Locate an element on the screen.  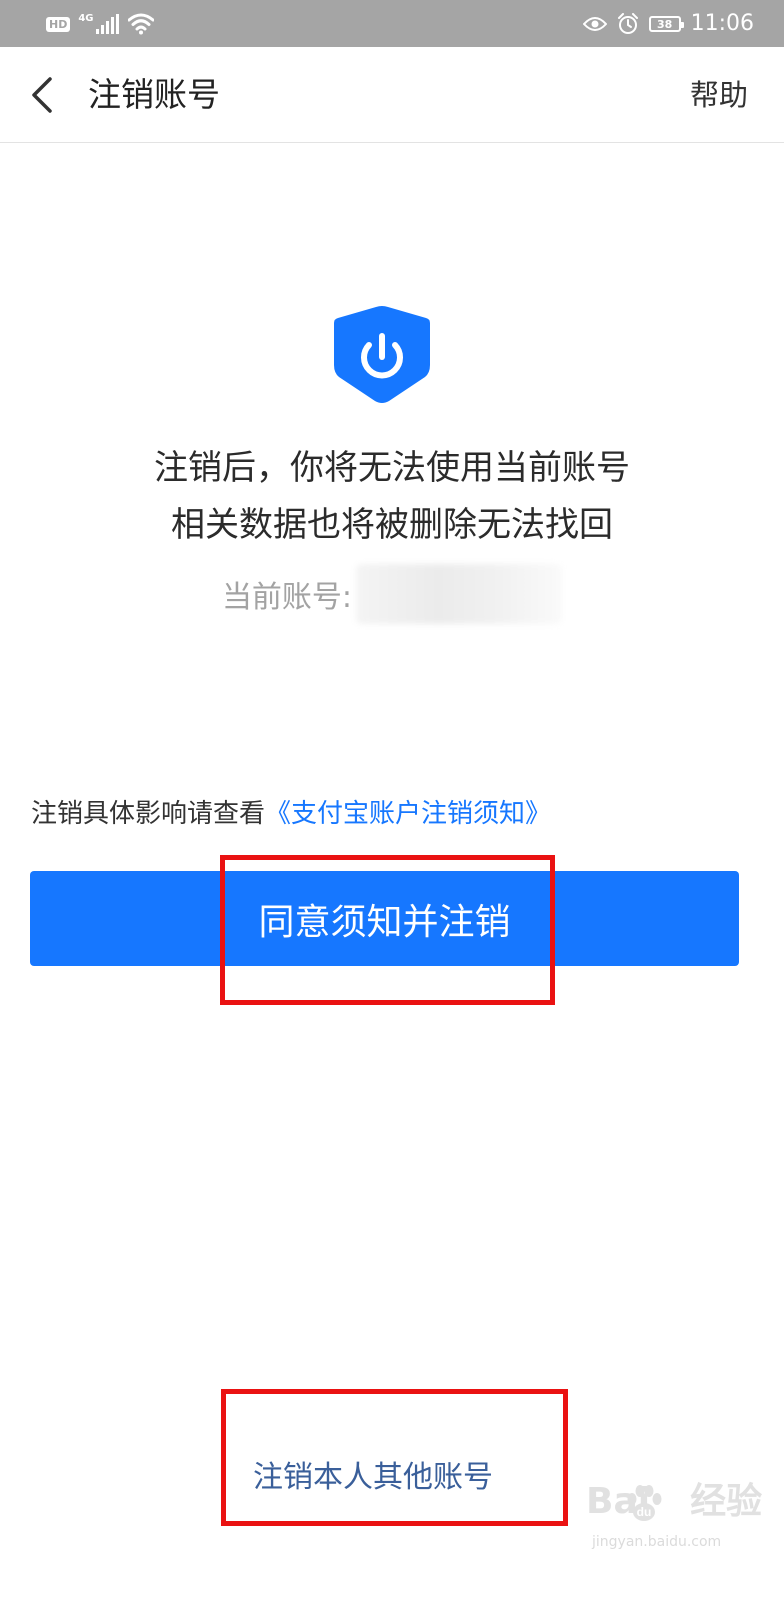
back-button is located at coordinates (44, 95).